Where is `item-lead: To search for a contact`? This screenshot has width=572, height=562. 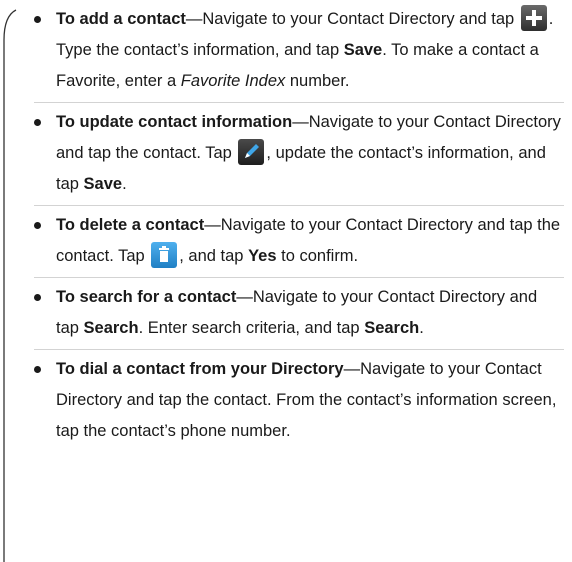 item-lead: To search for a contact is located at coordinates (146, 297).